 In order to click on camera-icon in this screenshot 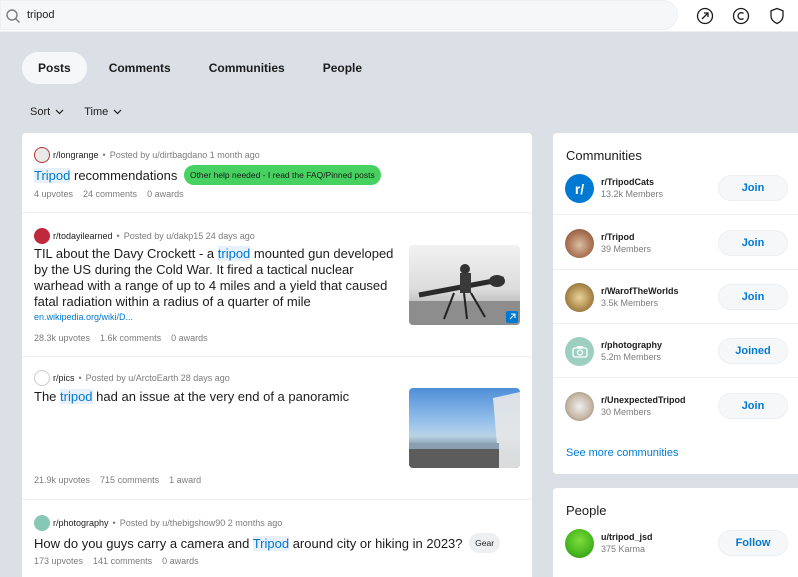, I will do `click(579, 352)`.